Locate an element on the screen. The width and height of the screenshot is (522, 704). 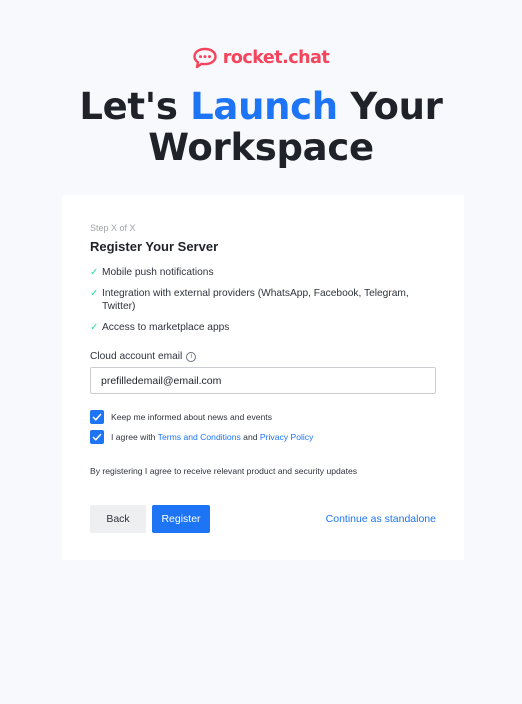
email-label: Cloud account email i is located at coordinates (143, 356).